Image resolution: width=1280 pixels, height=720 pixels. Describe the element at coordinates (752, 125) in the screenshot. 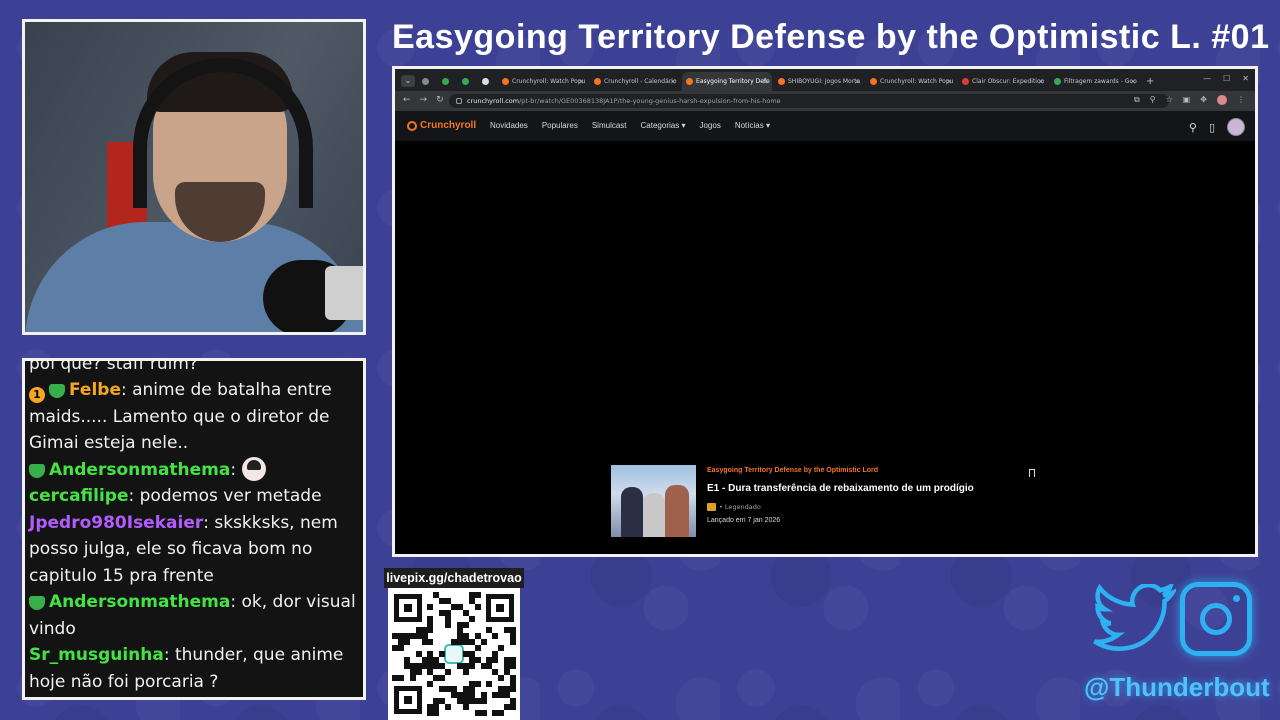

I see `nav-item: Notícias ▾` at that location.